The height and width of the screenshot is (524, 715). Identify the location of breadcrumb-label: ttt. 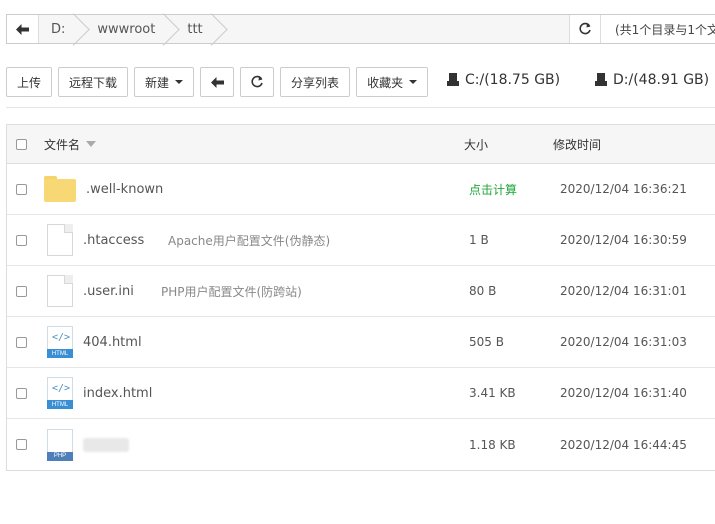
(195, 29).